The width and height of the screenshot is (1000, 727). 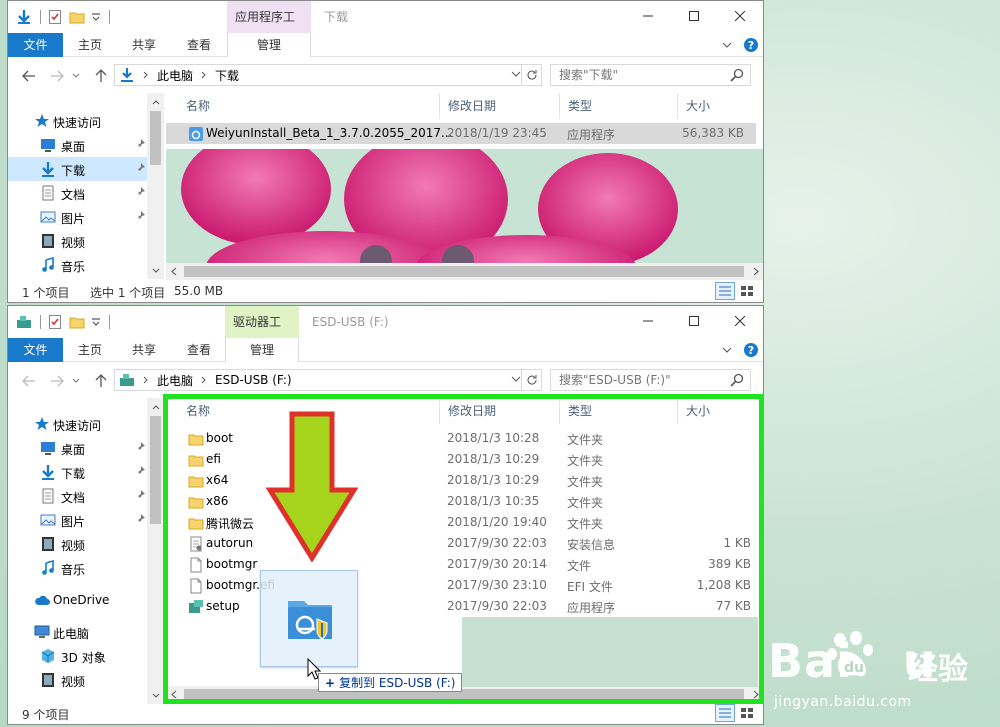 What do you see at coordinates (720, 106) in the screenshot?
I see `column-size: 大小` at bounding box center [720, 106].